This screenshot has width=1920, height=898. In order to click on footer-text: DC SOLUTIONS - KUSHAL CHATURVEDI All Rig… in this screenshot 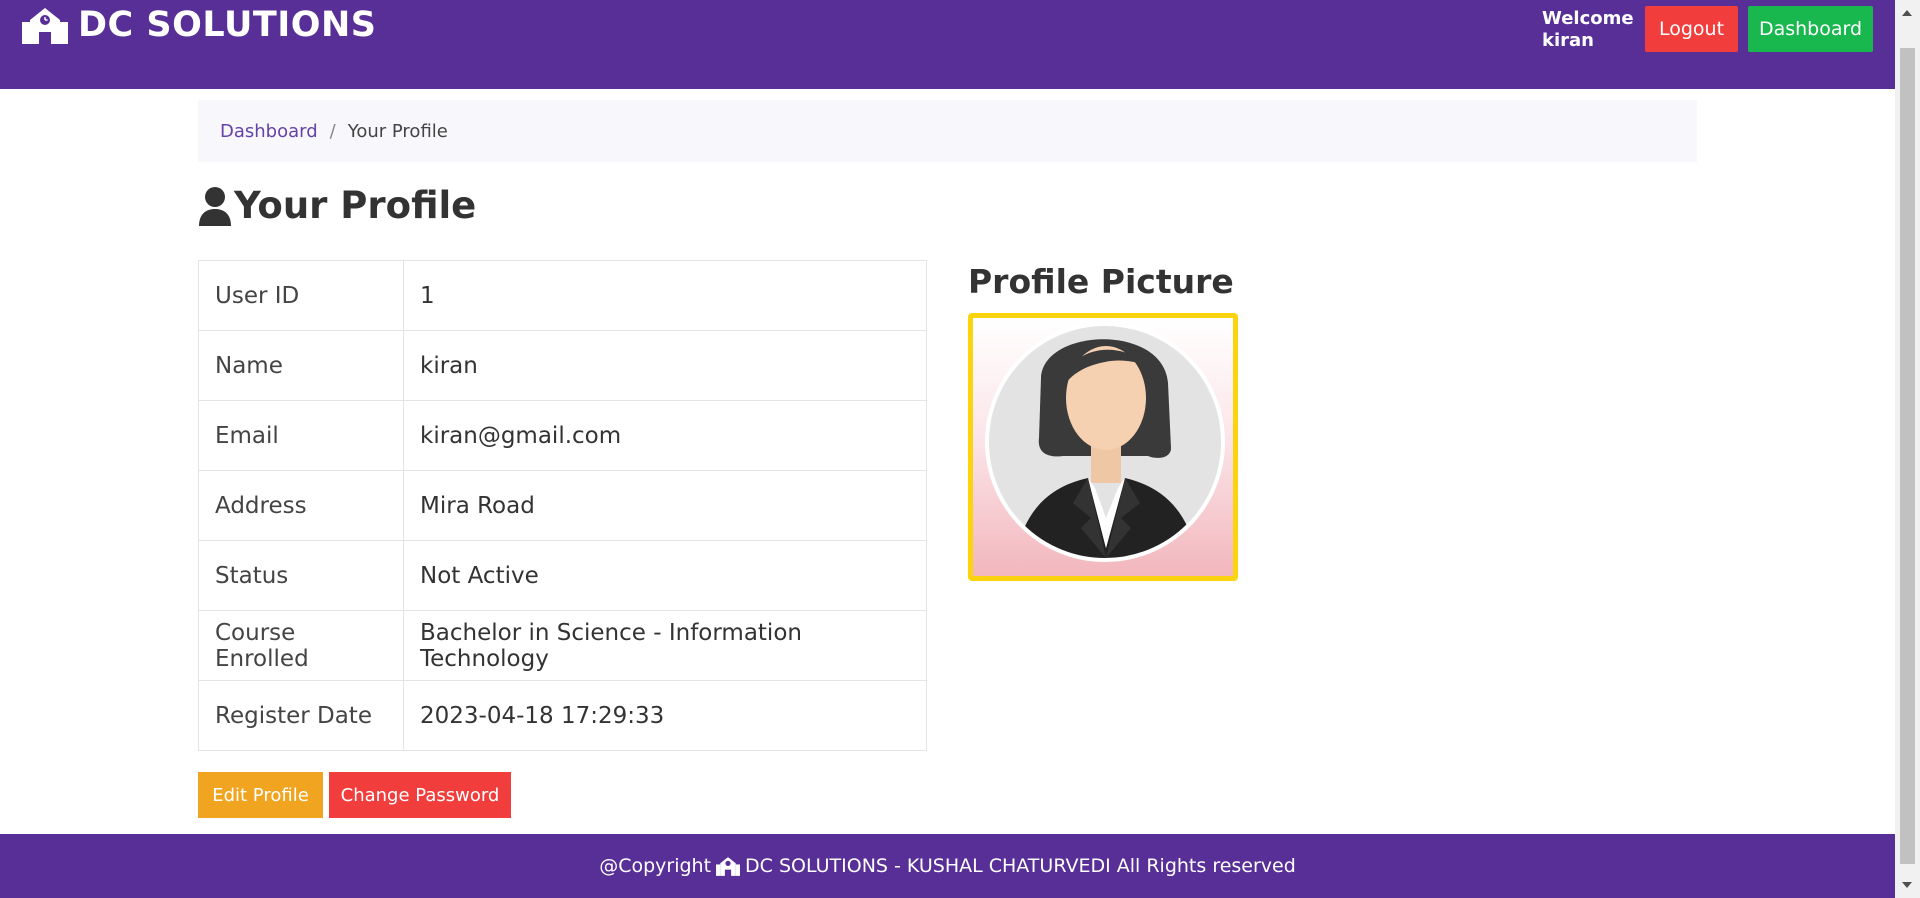, I will do `click(1020, 866)`.